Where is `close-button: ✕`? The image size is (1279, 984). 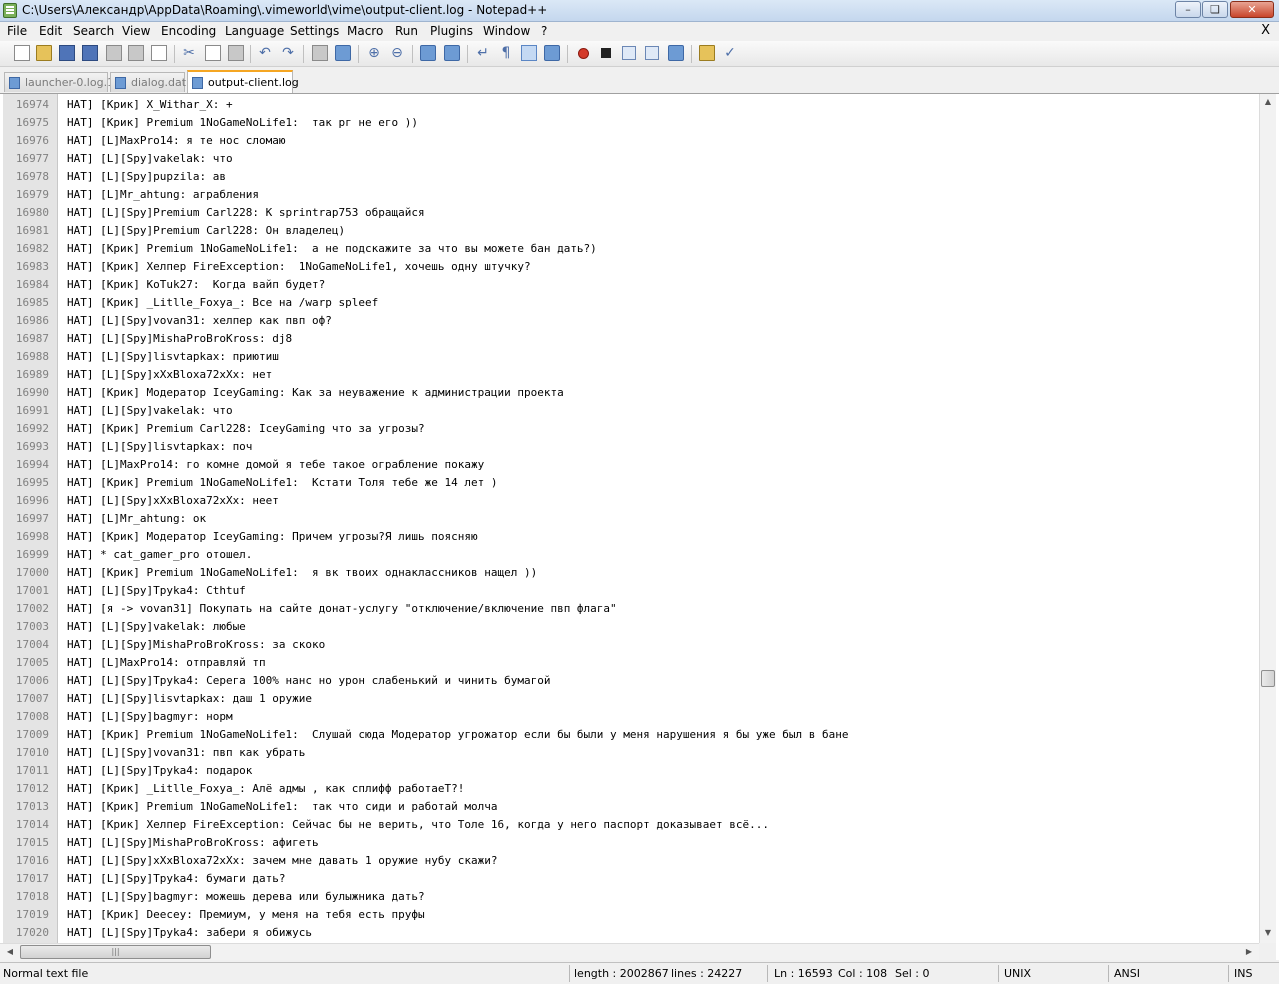
close-button: ✕ is located at coordinates (1252, 9).